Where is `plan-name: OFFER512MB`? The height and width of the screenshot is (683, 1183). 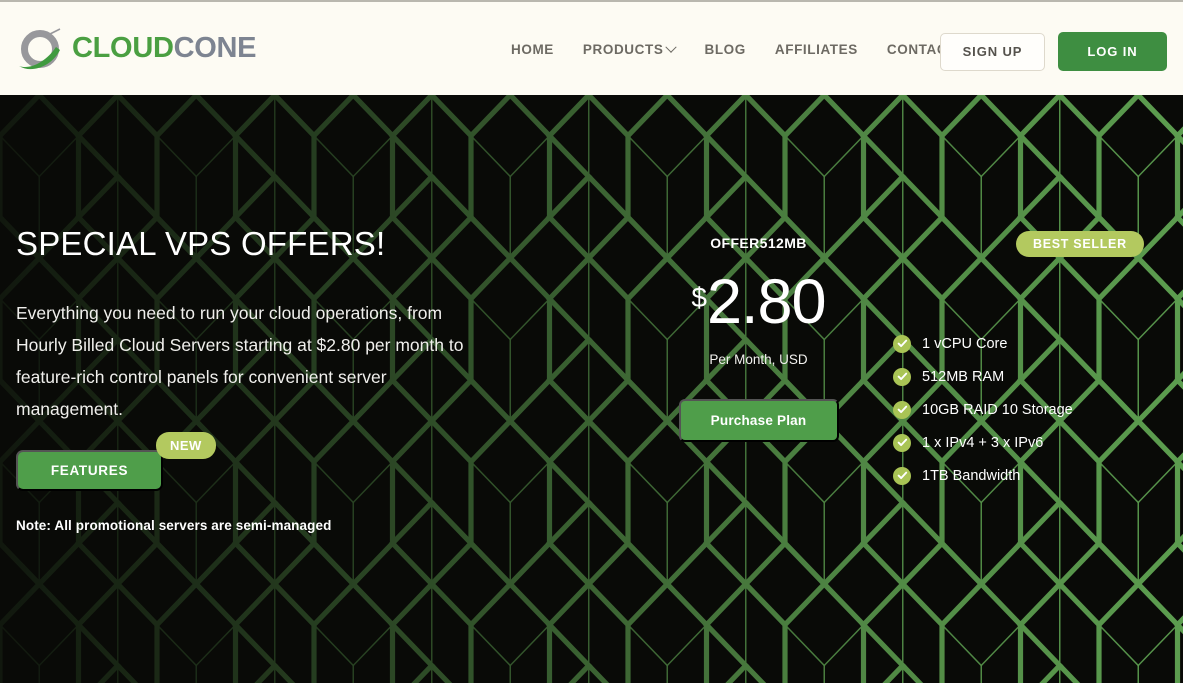 plan-name: OFFER512MB is located at coordinates (758, 243).